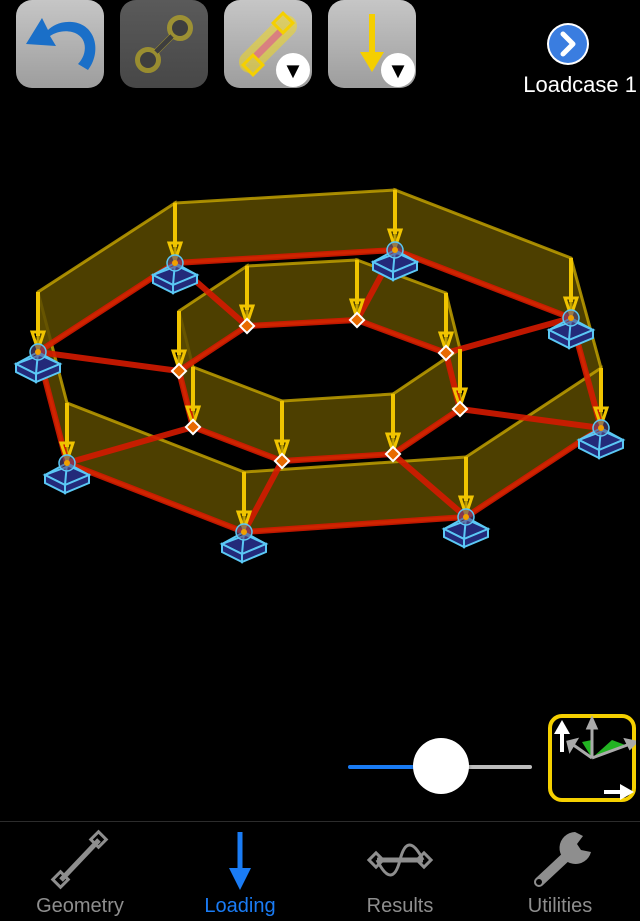 Image resolution: width=640 pixels, height=921 pixels. What do you see at coordinates (560, 906) in the screenshot?
I see `tab-label: Utilities` at bounding box center [560, 906].